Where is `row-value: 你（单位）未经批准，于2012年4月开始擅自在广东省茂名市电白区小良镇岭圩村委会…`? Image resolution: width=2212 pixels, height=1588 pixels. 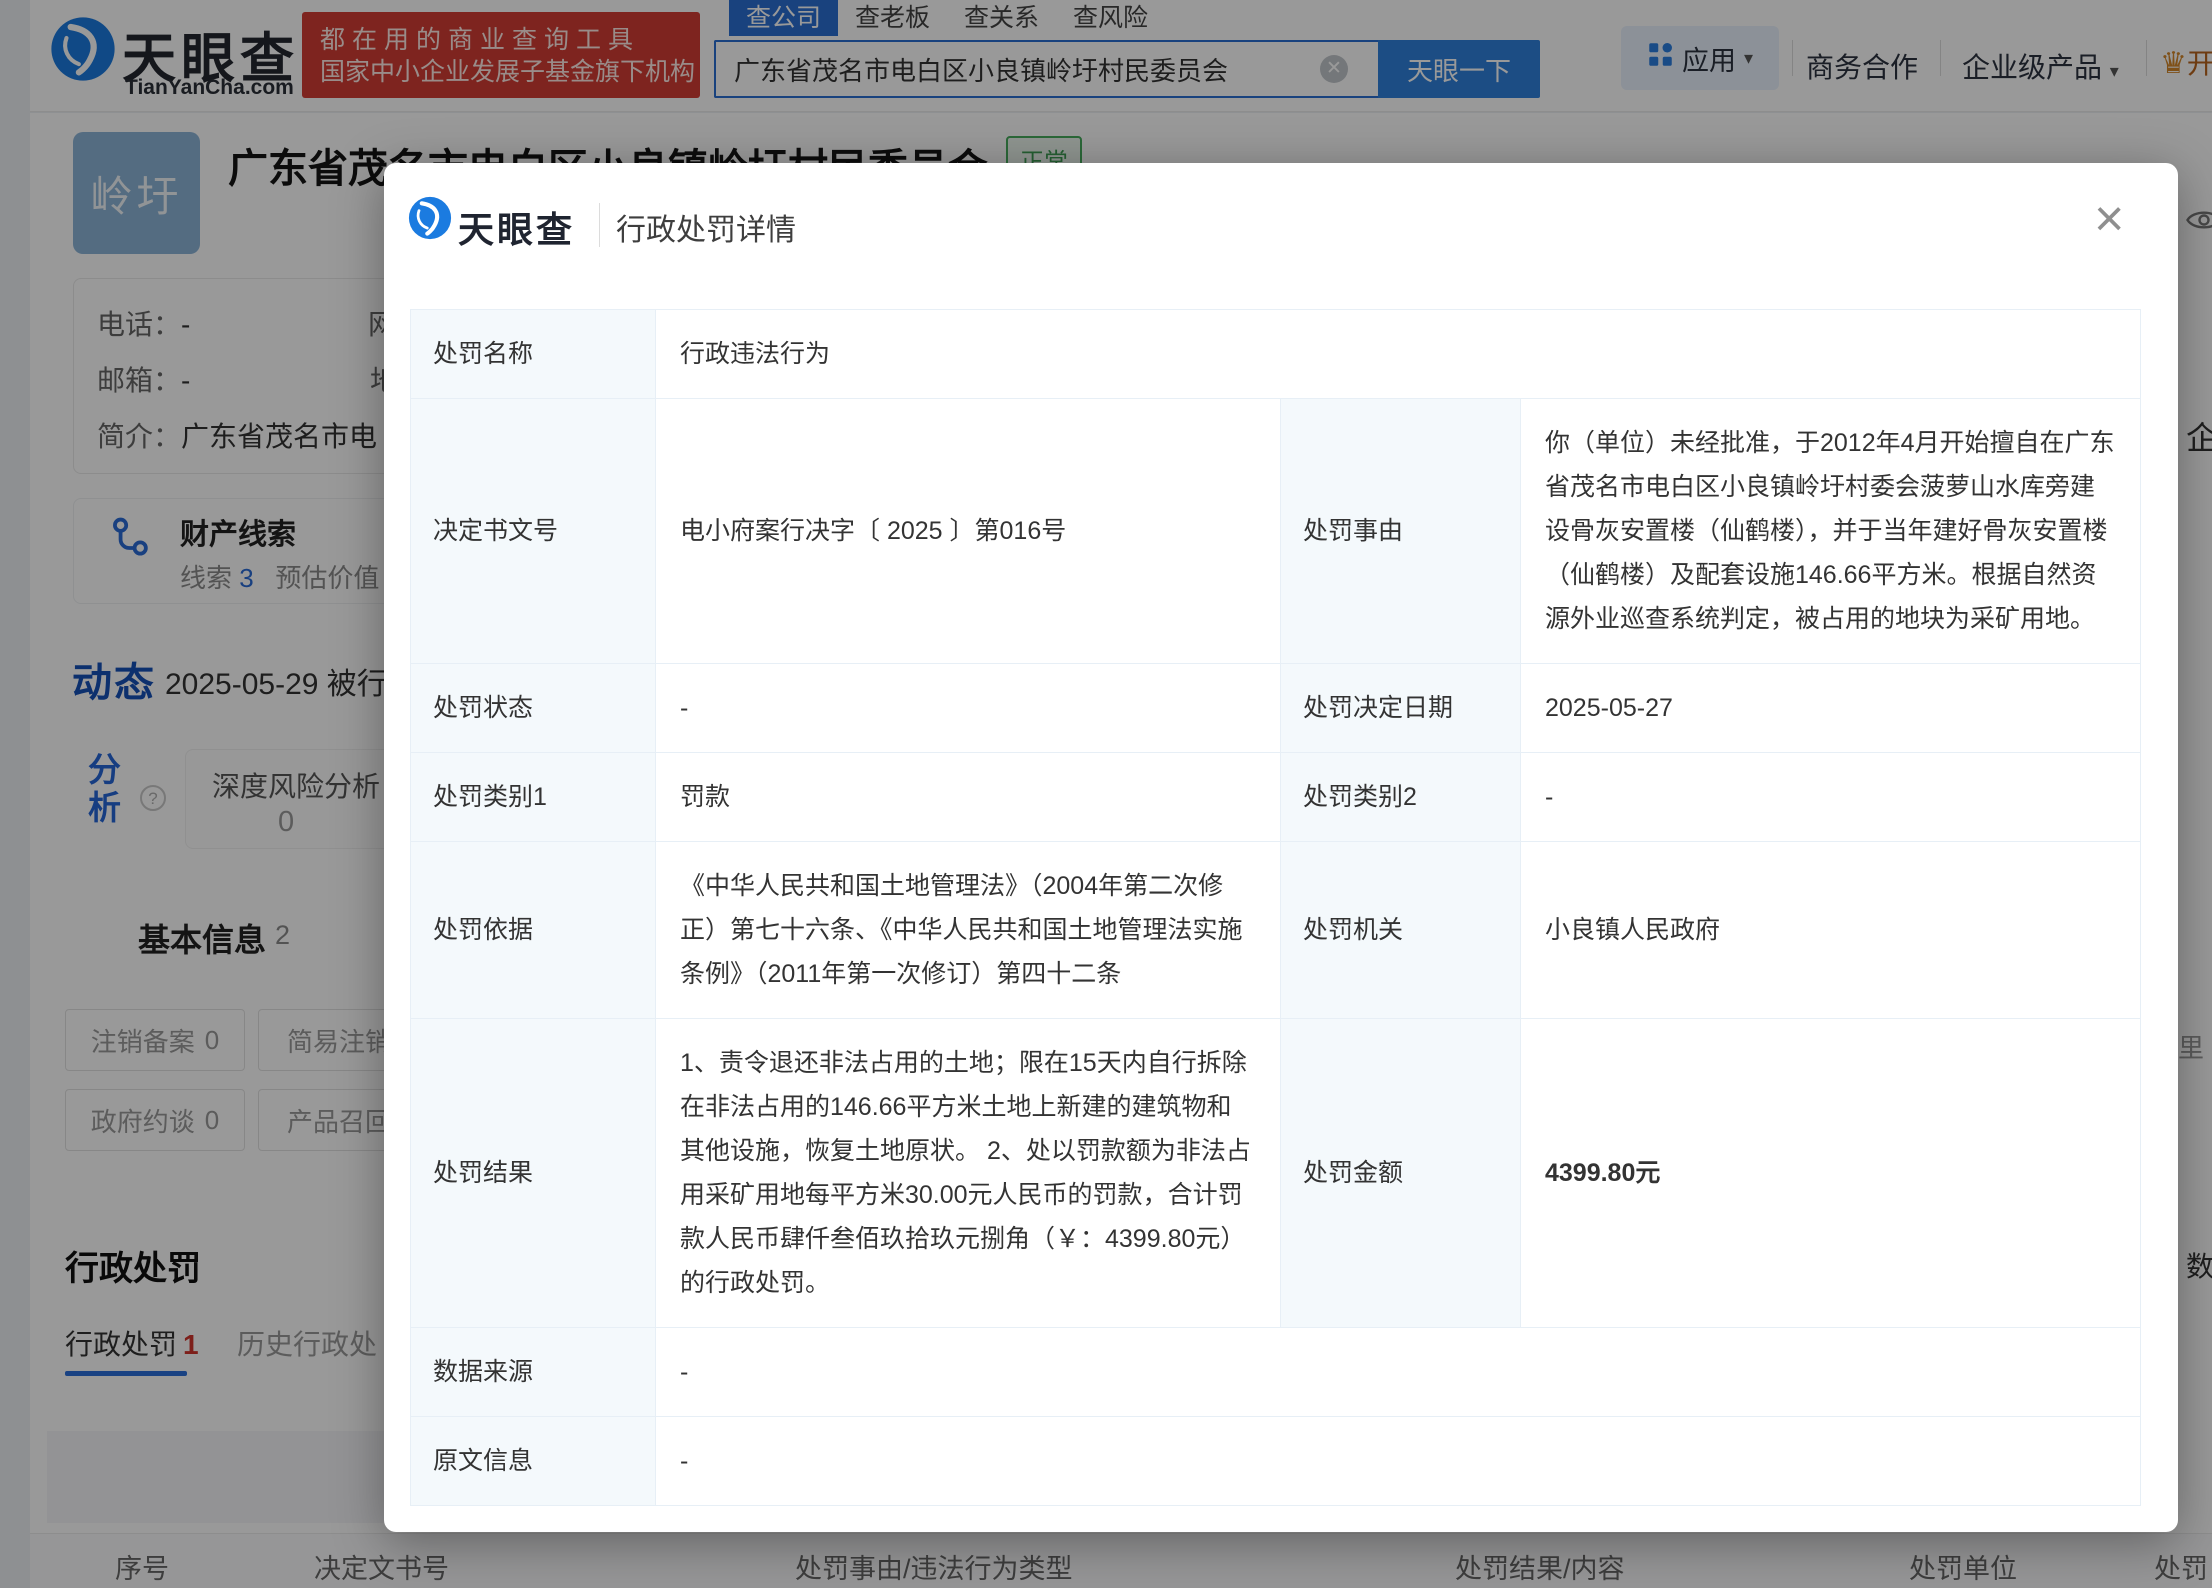 row-value: 你（单位）未经批准，于2012年4月开始擅自在广东省茂名市电白区小良镇岭圩村委会… is located at coordinates (1830, 531).